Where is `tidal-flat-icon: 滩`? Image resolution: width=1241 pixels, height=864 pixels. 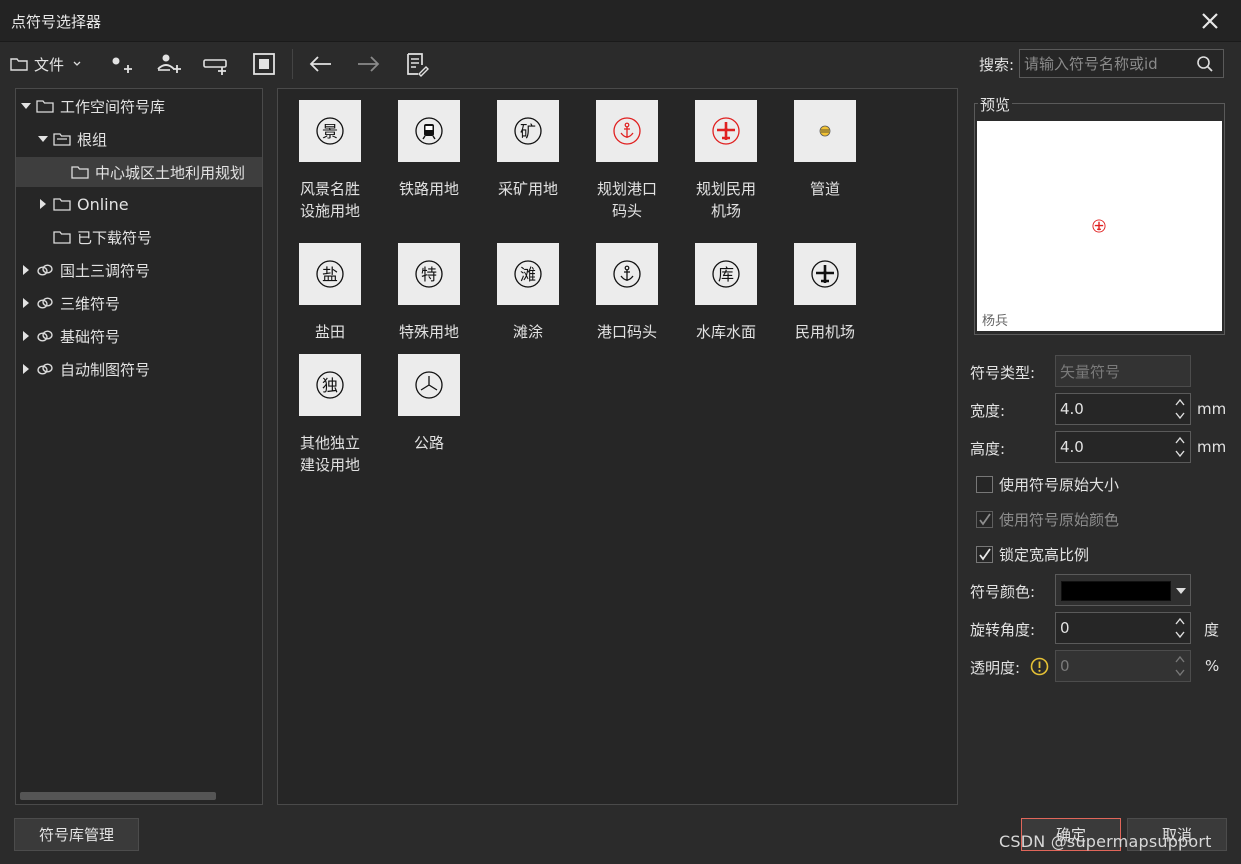
tidal-flat-icon: 滩 is located at coordinates (528, 274).